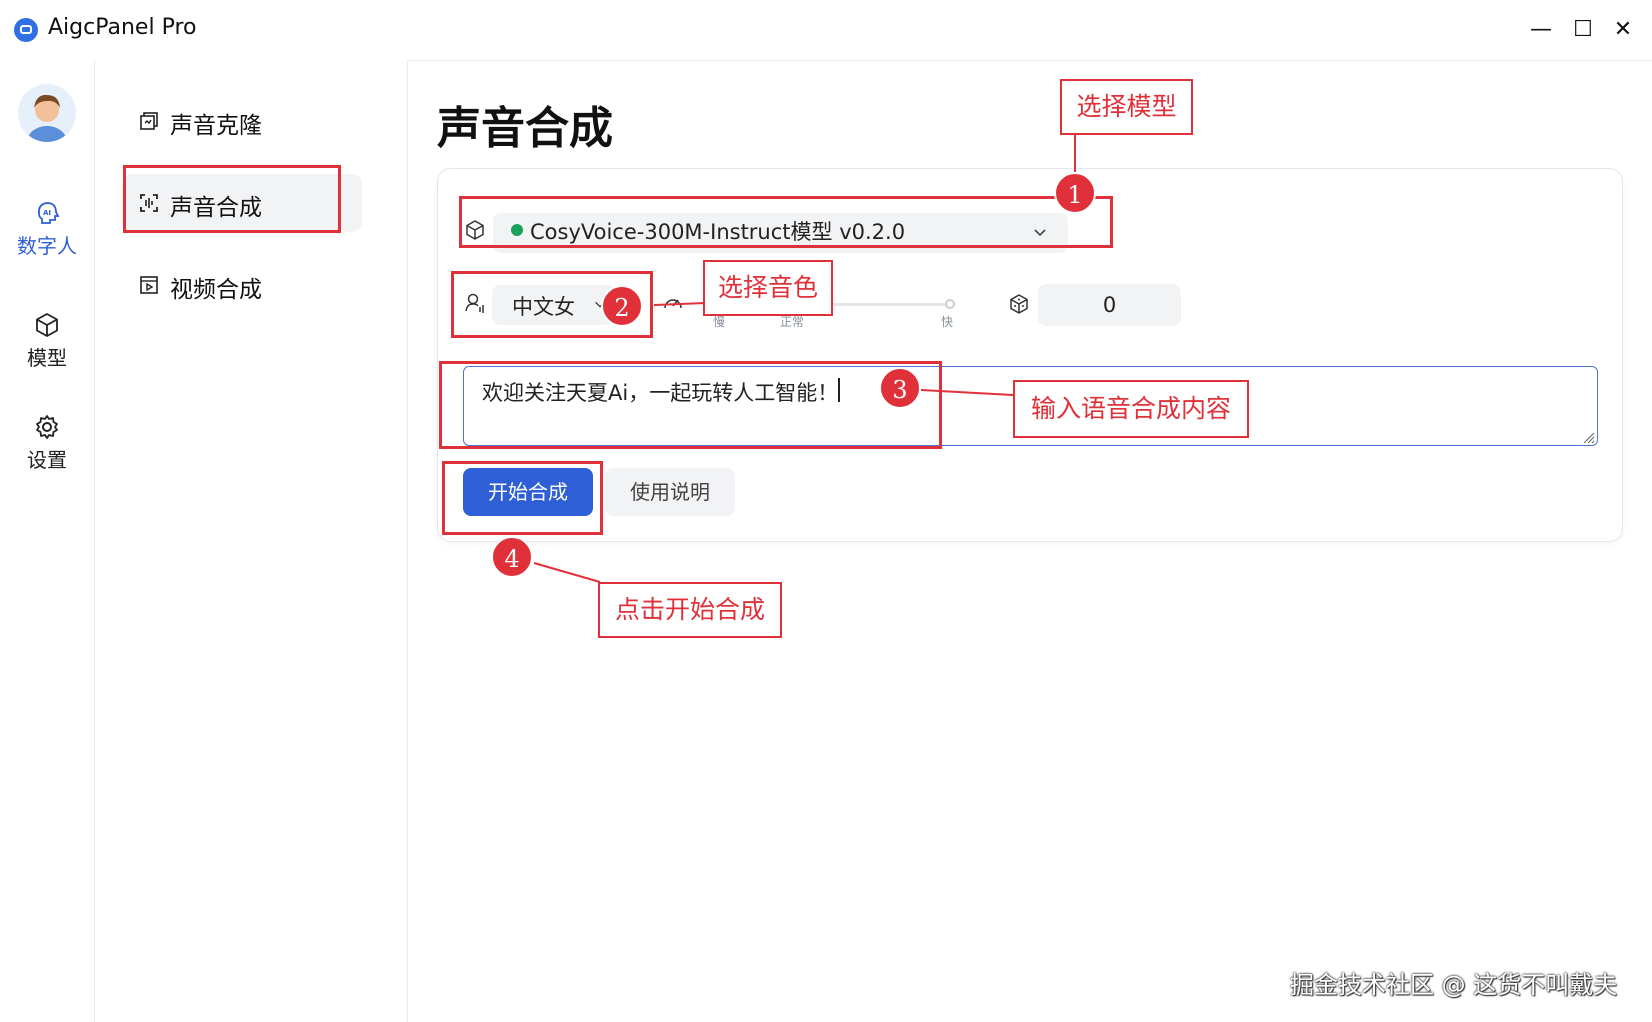 The image size is (1652, 1022). Describe the element at coordinates (786, 222) in the screenshot. I see `highlight-model-select` at that location.